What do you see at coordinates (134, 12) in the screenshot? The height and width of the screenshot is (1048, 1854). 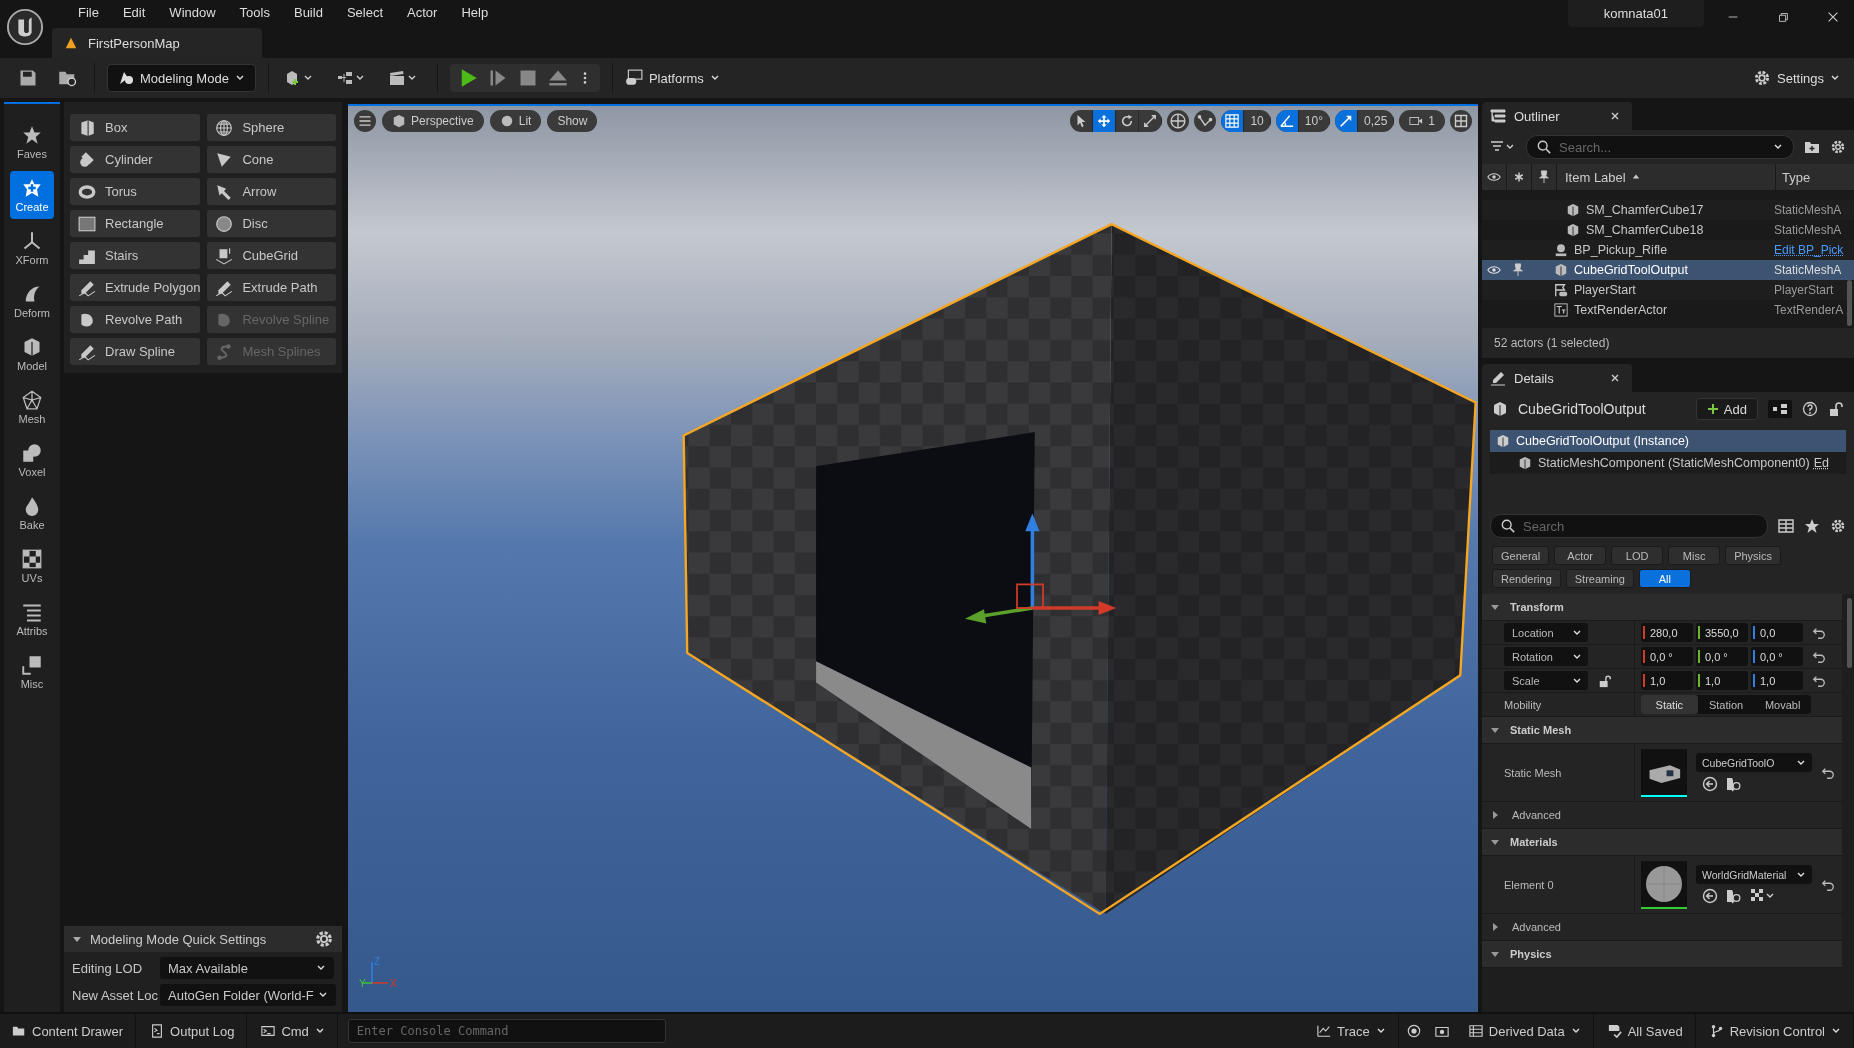 I see `menu-item: Edit` at bounding box center [134, 12].